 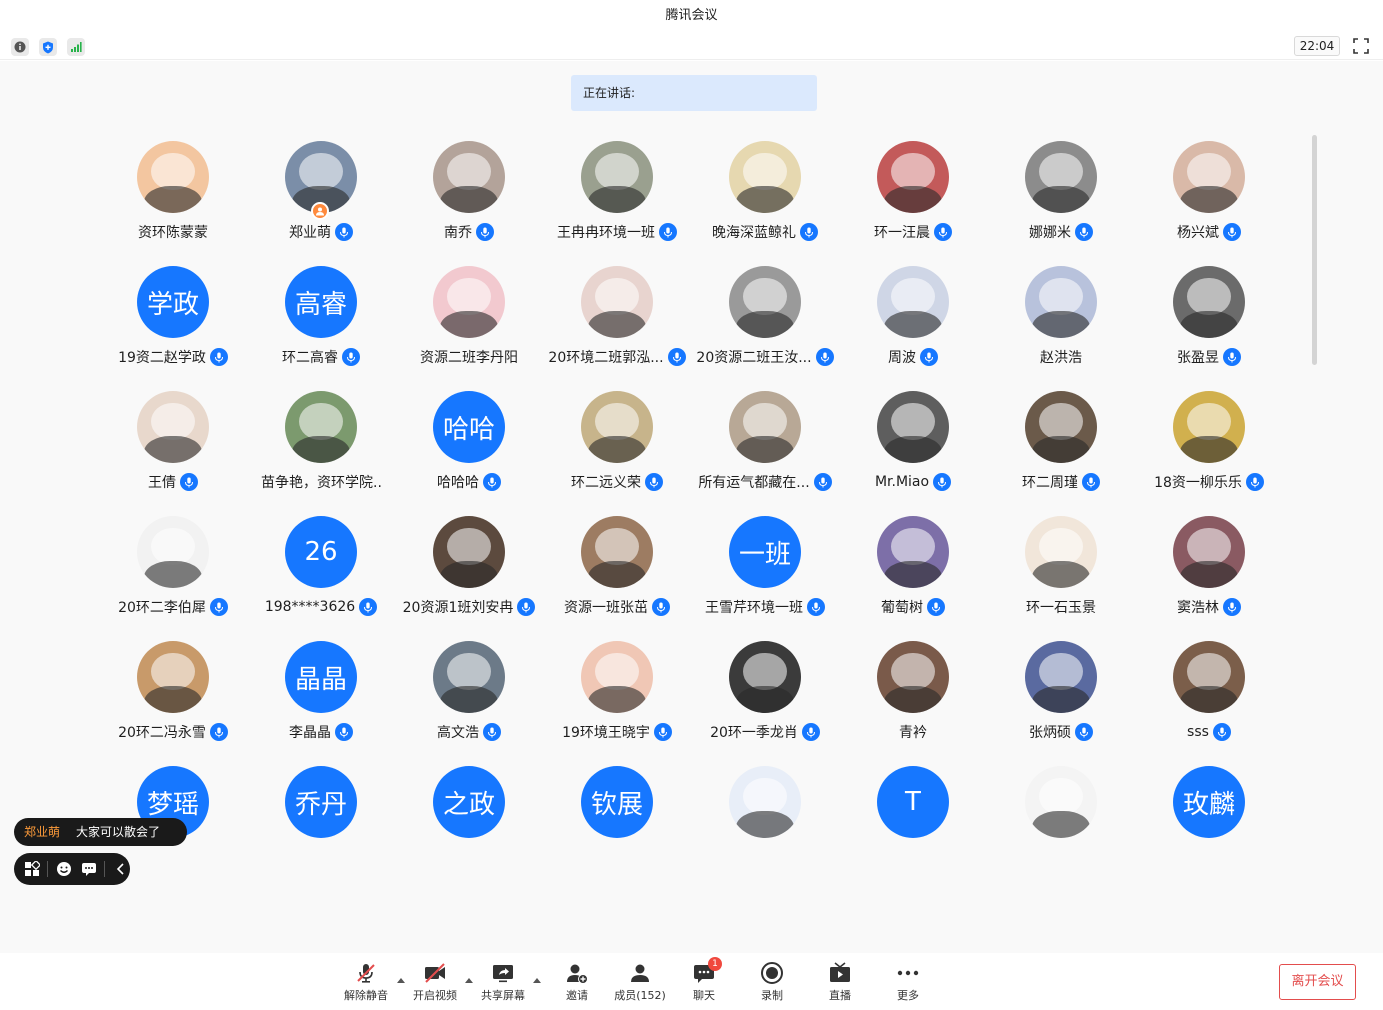 I want to click on participant-tile: sss, so click(x=1209, y=703).